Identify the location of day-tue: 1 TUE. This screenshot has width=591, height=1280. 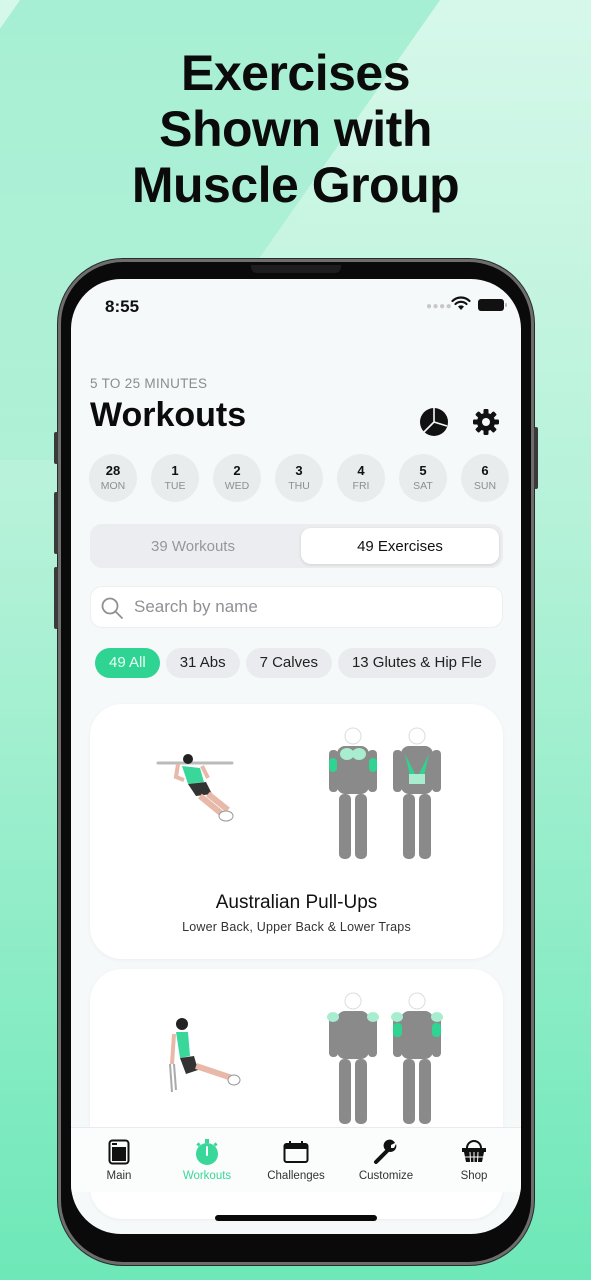
(175, 478).